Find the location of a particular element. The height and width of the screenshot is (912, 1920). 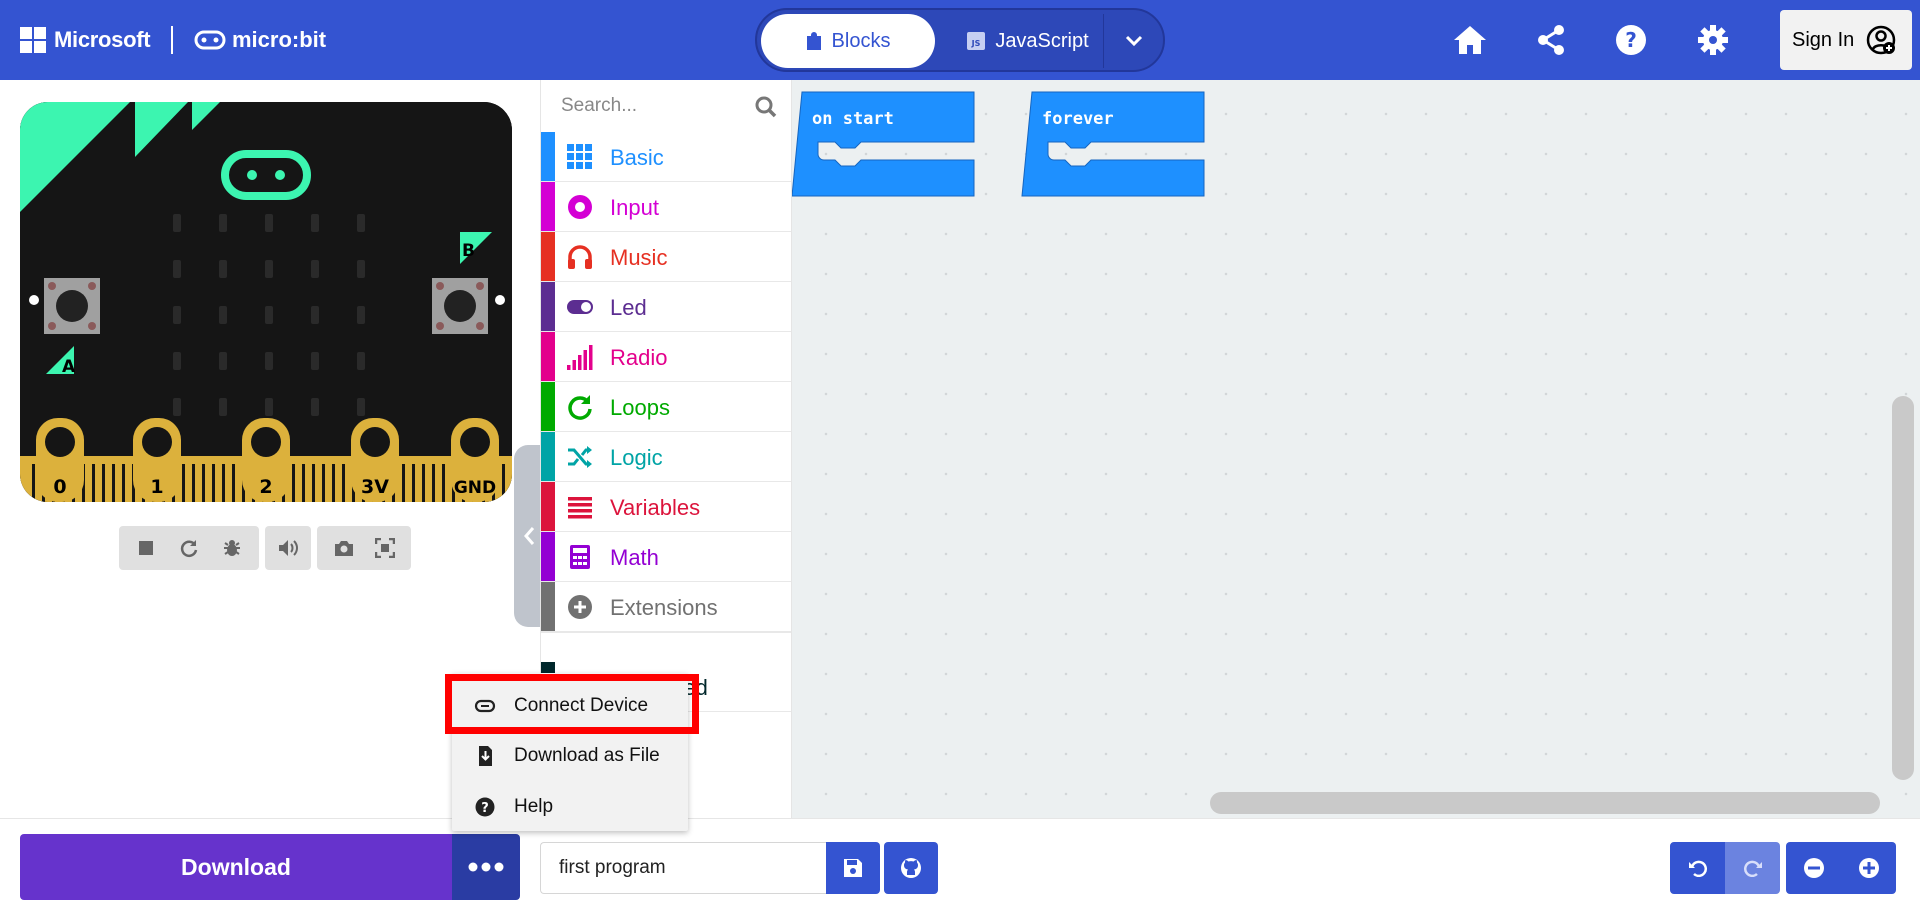

category-label: Logic is located at coordinates (636, 457).